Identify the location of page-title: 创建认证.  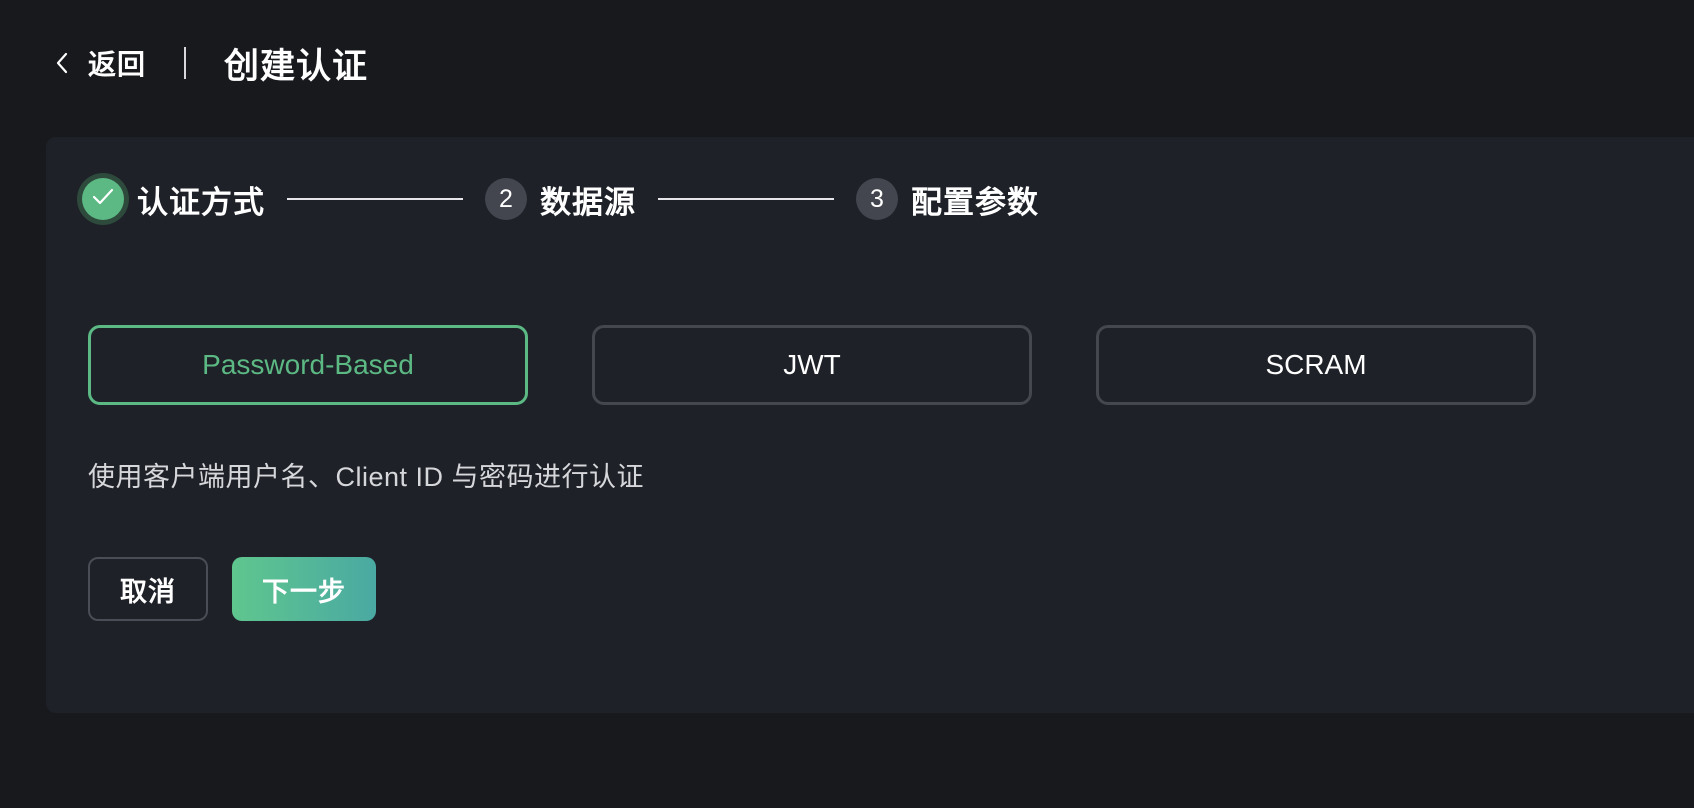
(296, 66).